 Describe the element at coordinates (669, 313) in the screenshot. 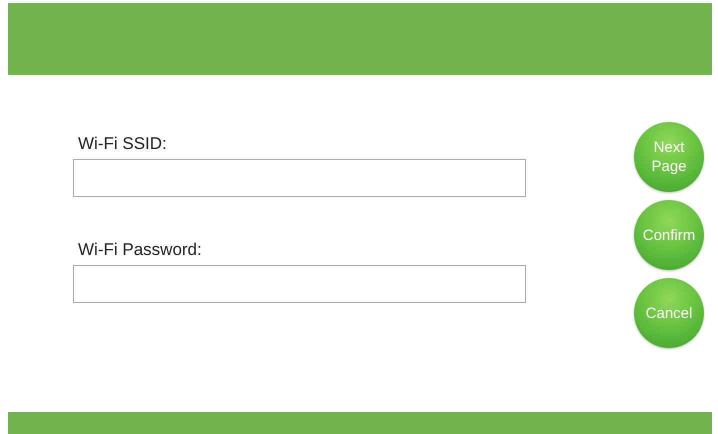

I see `round-button: Cancel` at that location.